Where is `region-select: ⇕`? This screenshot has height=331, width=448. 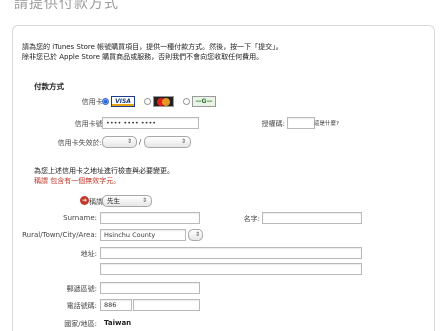 region-select: ⇕ is located at coordinates (195, 235).